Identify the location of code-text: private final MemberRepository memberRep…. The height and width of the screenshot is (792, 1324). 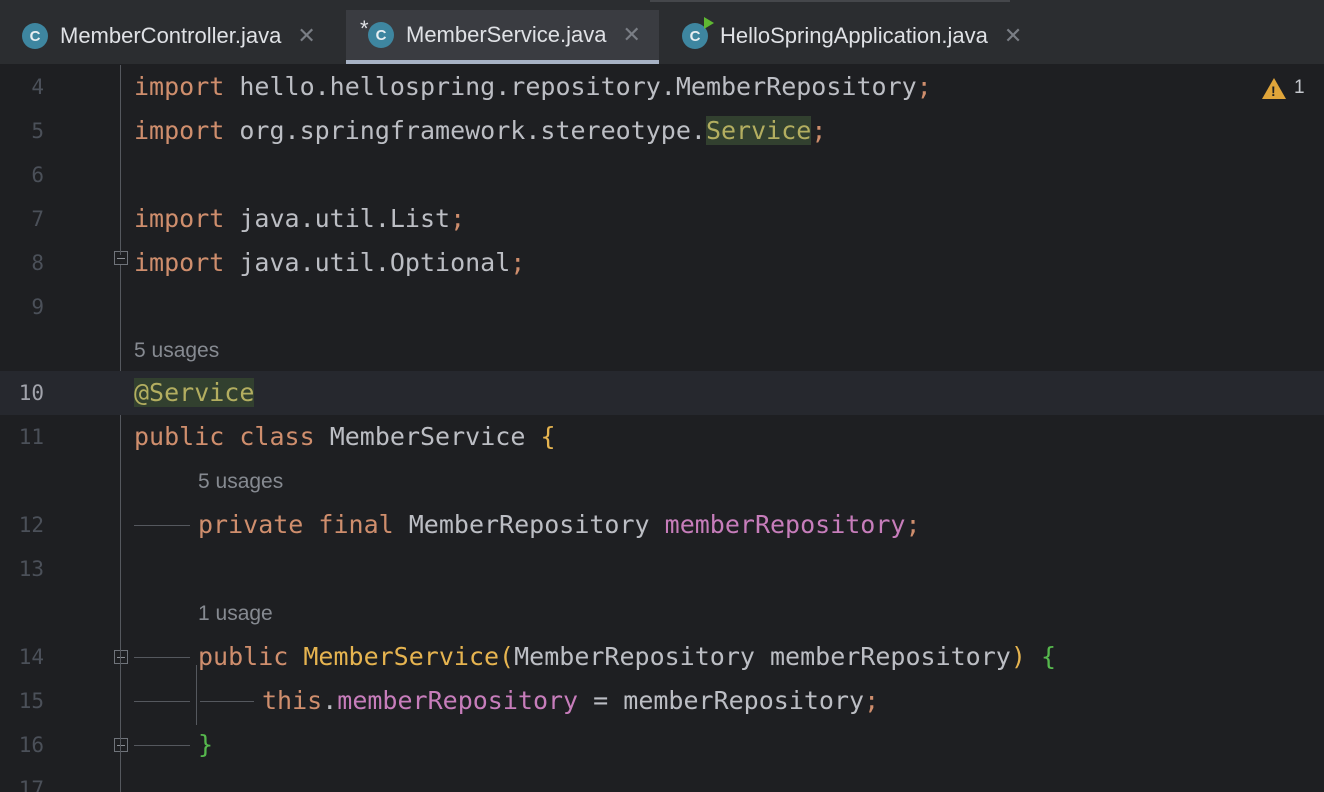
(559, 524).